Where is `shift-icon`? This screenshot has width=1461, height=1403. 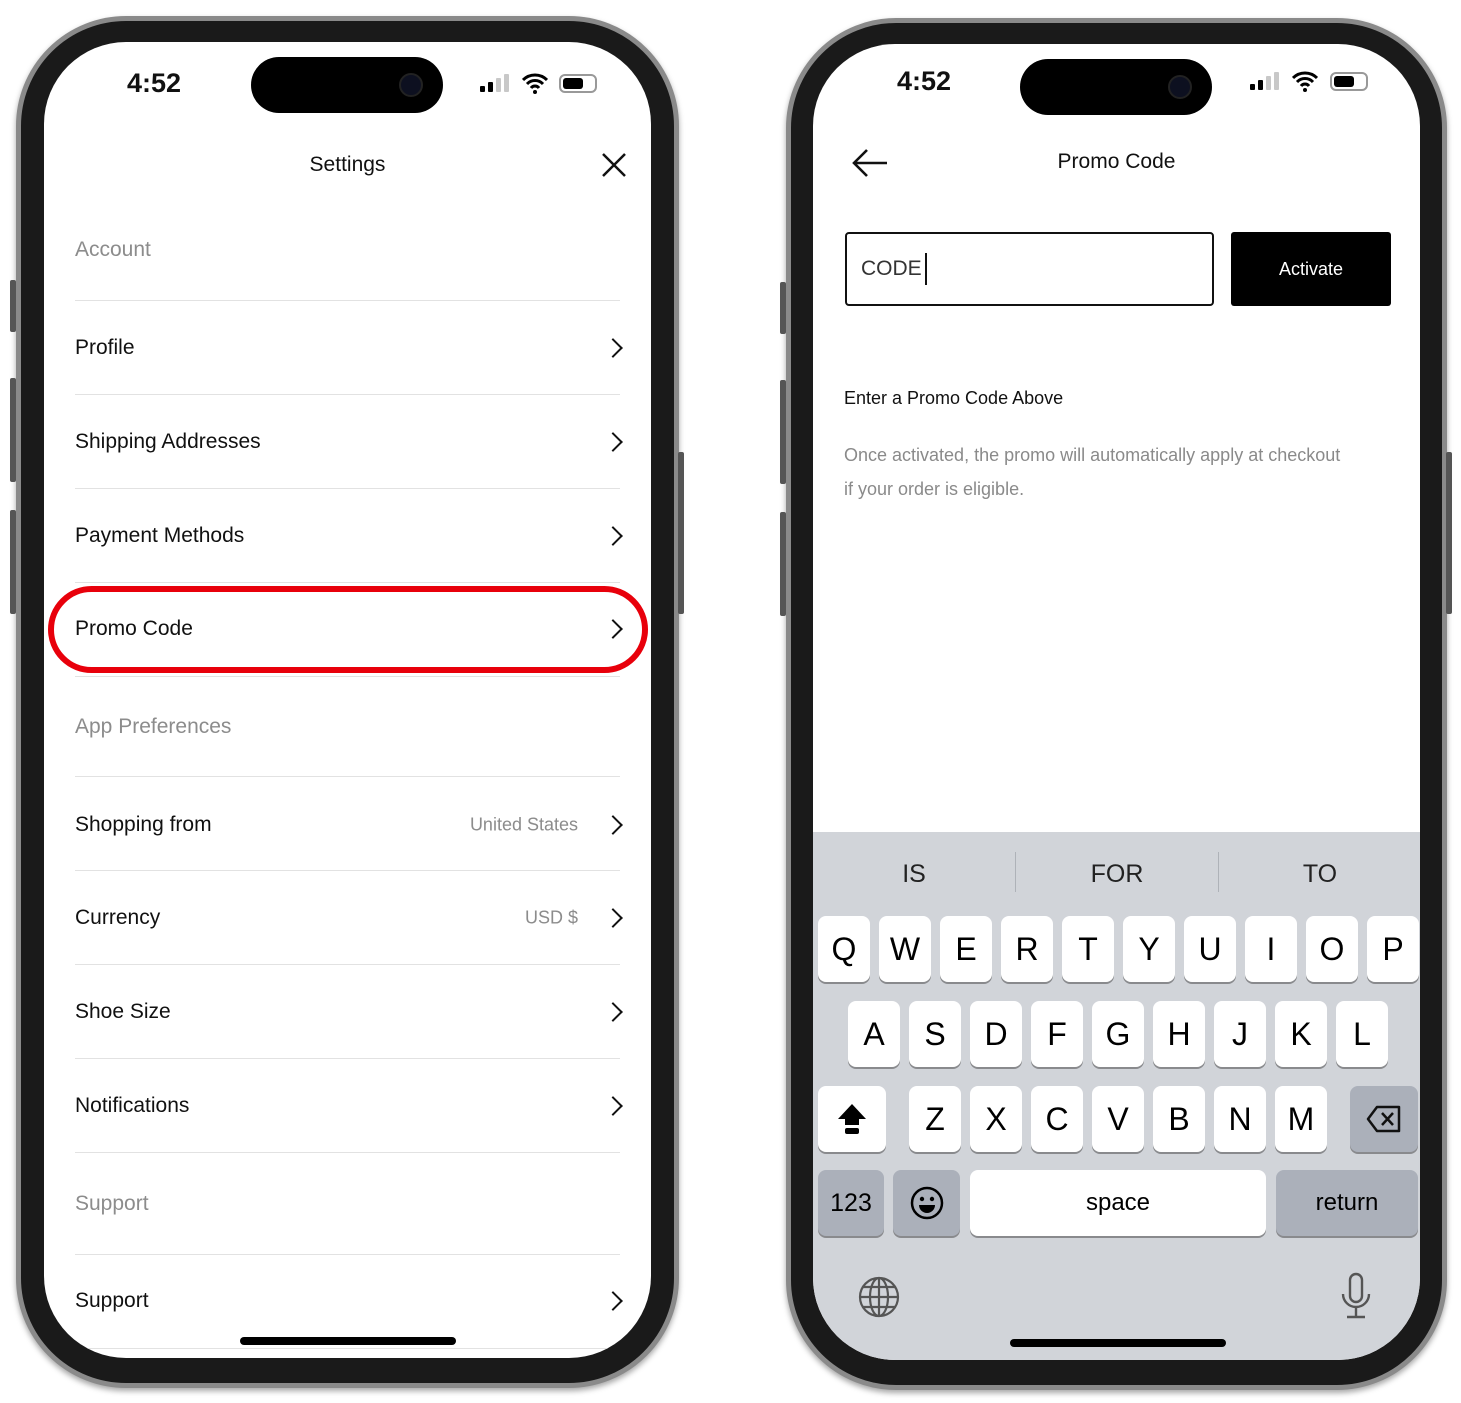 shift-icon is located at coordinates (852, 1119).